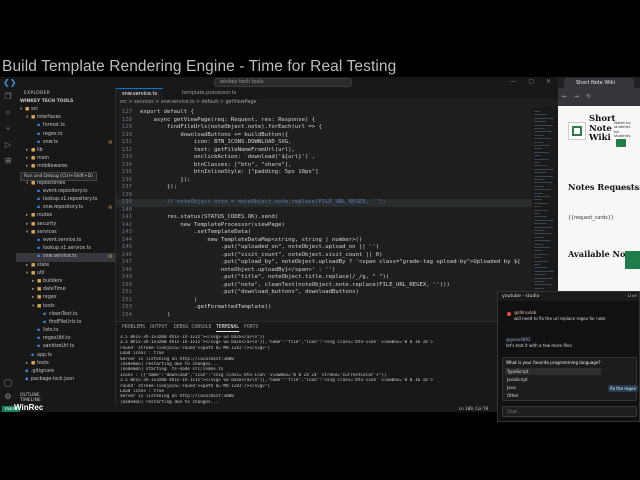  I want to click on tree-folder: ▸ ■ middlewares, so click(65, 167).